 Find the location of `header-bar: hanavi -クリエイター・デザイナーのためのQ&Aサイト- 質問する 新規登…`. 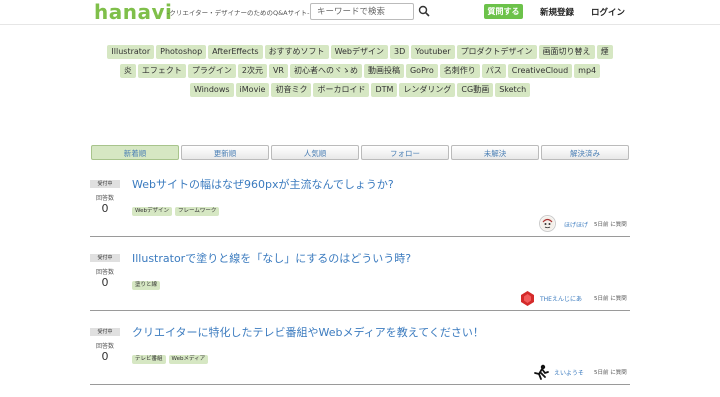

header-bar: hanavi -クリエイター・デザイナーのためのQ&Aサイト- 質問する 新規登… is located at coordinates (360, 12).